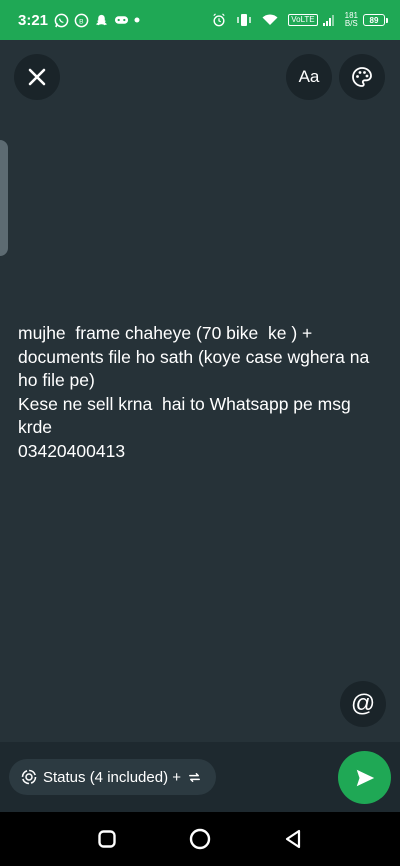 This screenshot has height=866, width=400. I want to click on close-button, so click(37, 77).